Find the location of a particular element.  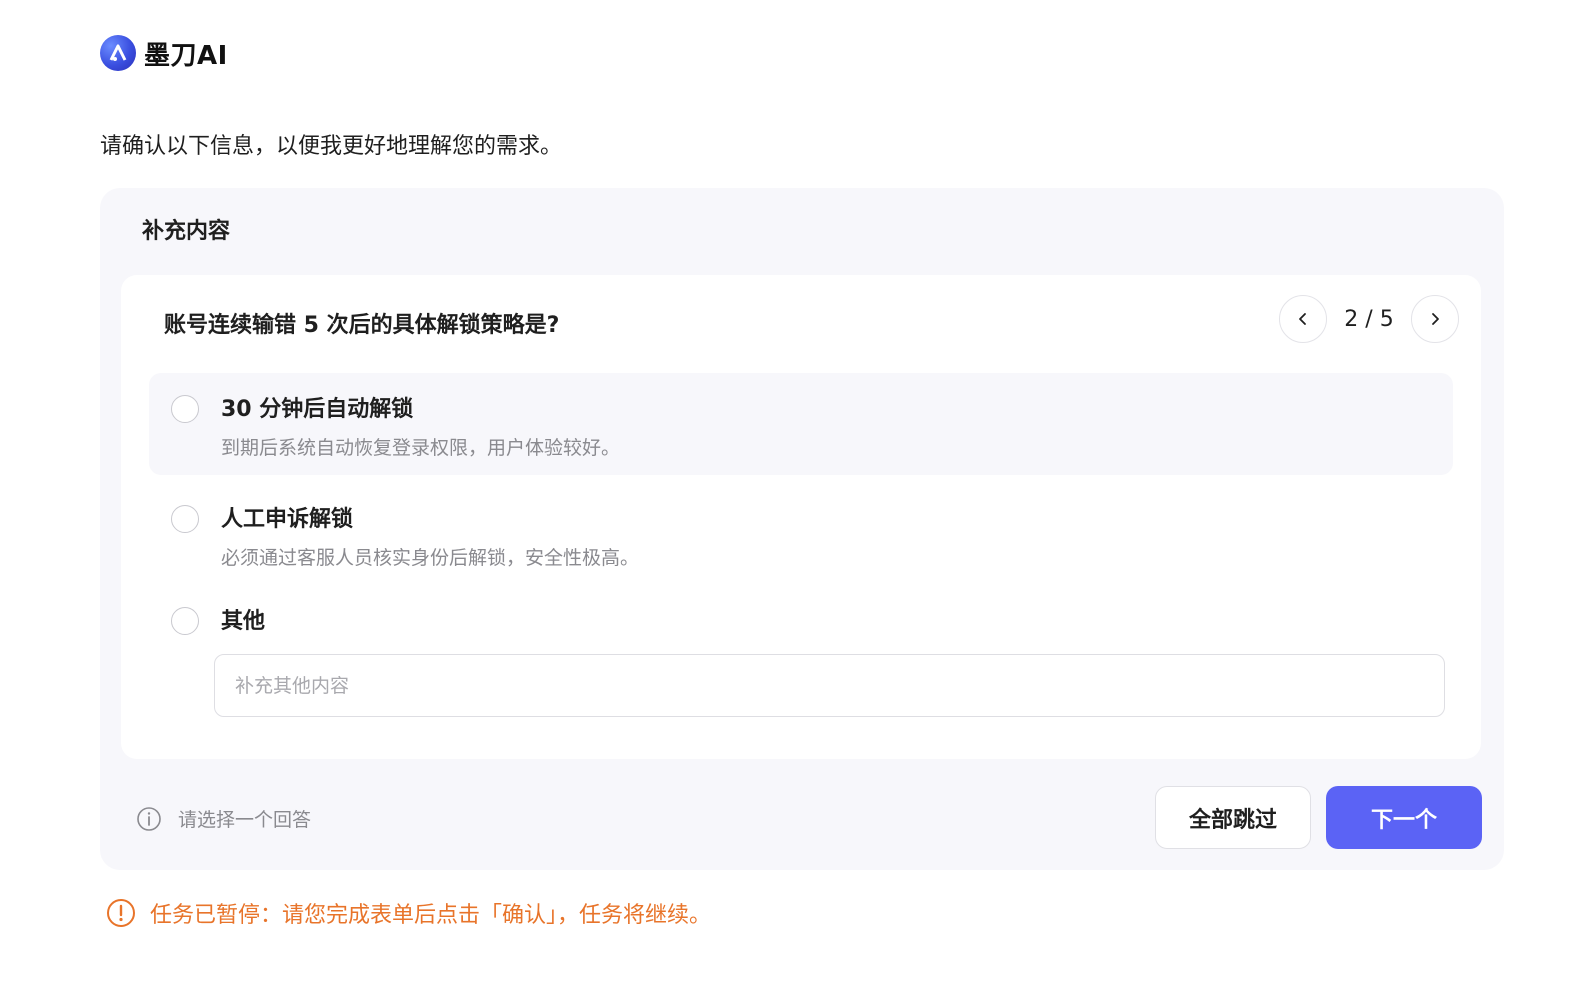

brand: 墨刀AI is located at coordinates (164, 53).